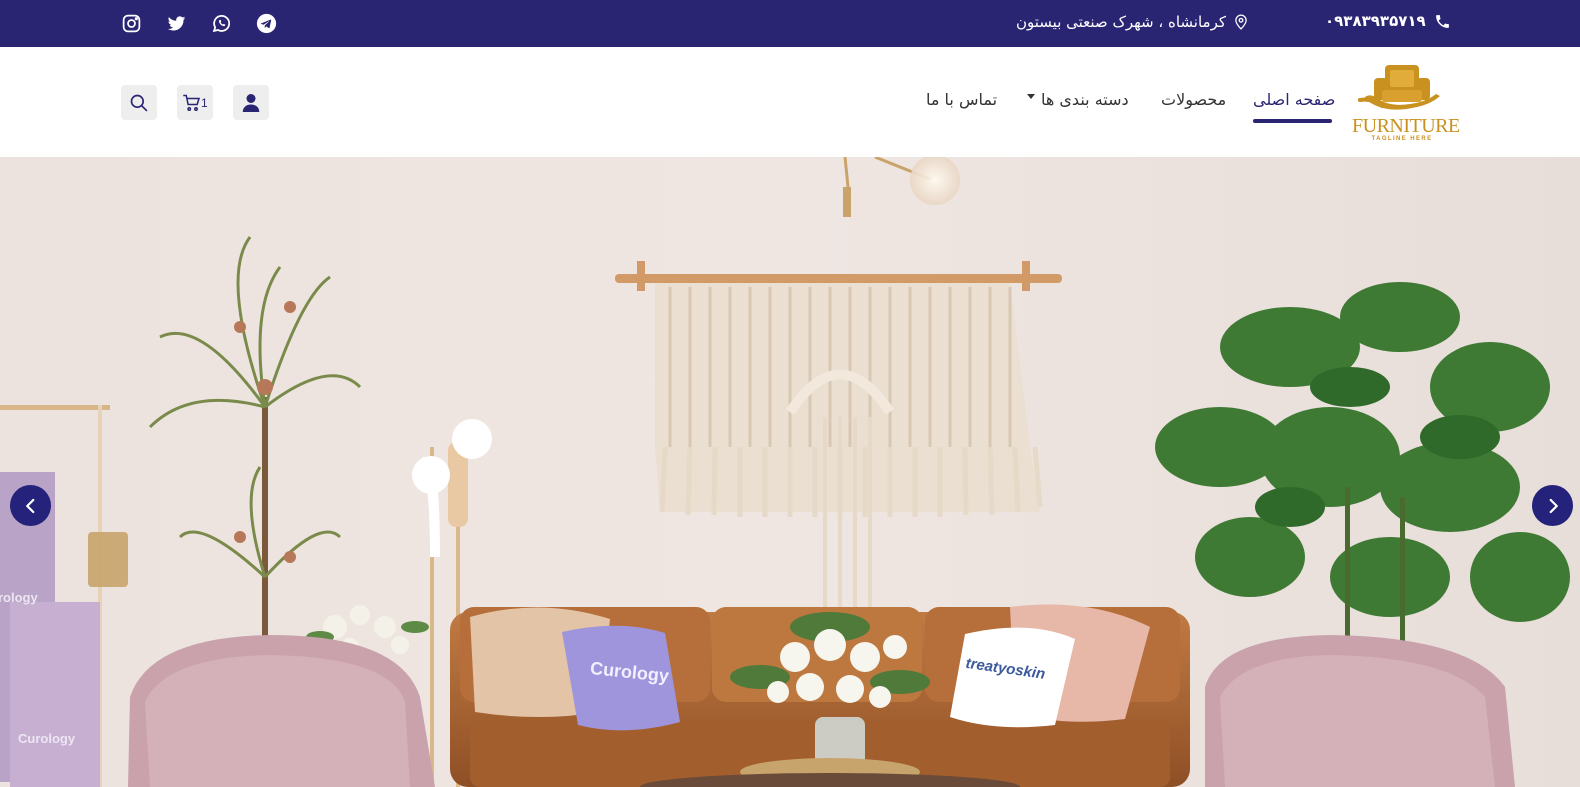 The height and width of the screenshot is (787, 1580). Describe the element at coordinates (204, 103) in the screenshot. I see `cart-count: 1` at that location.